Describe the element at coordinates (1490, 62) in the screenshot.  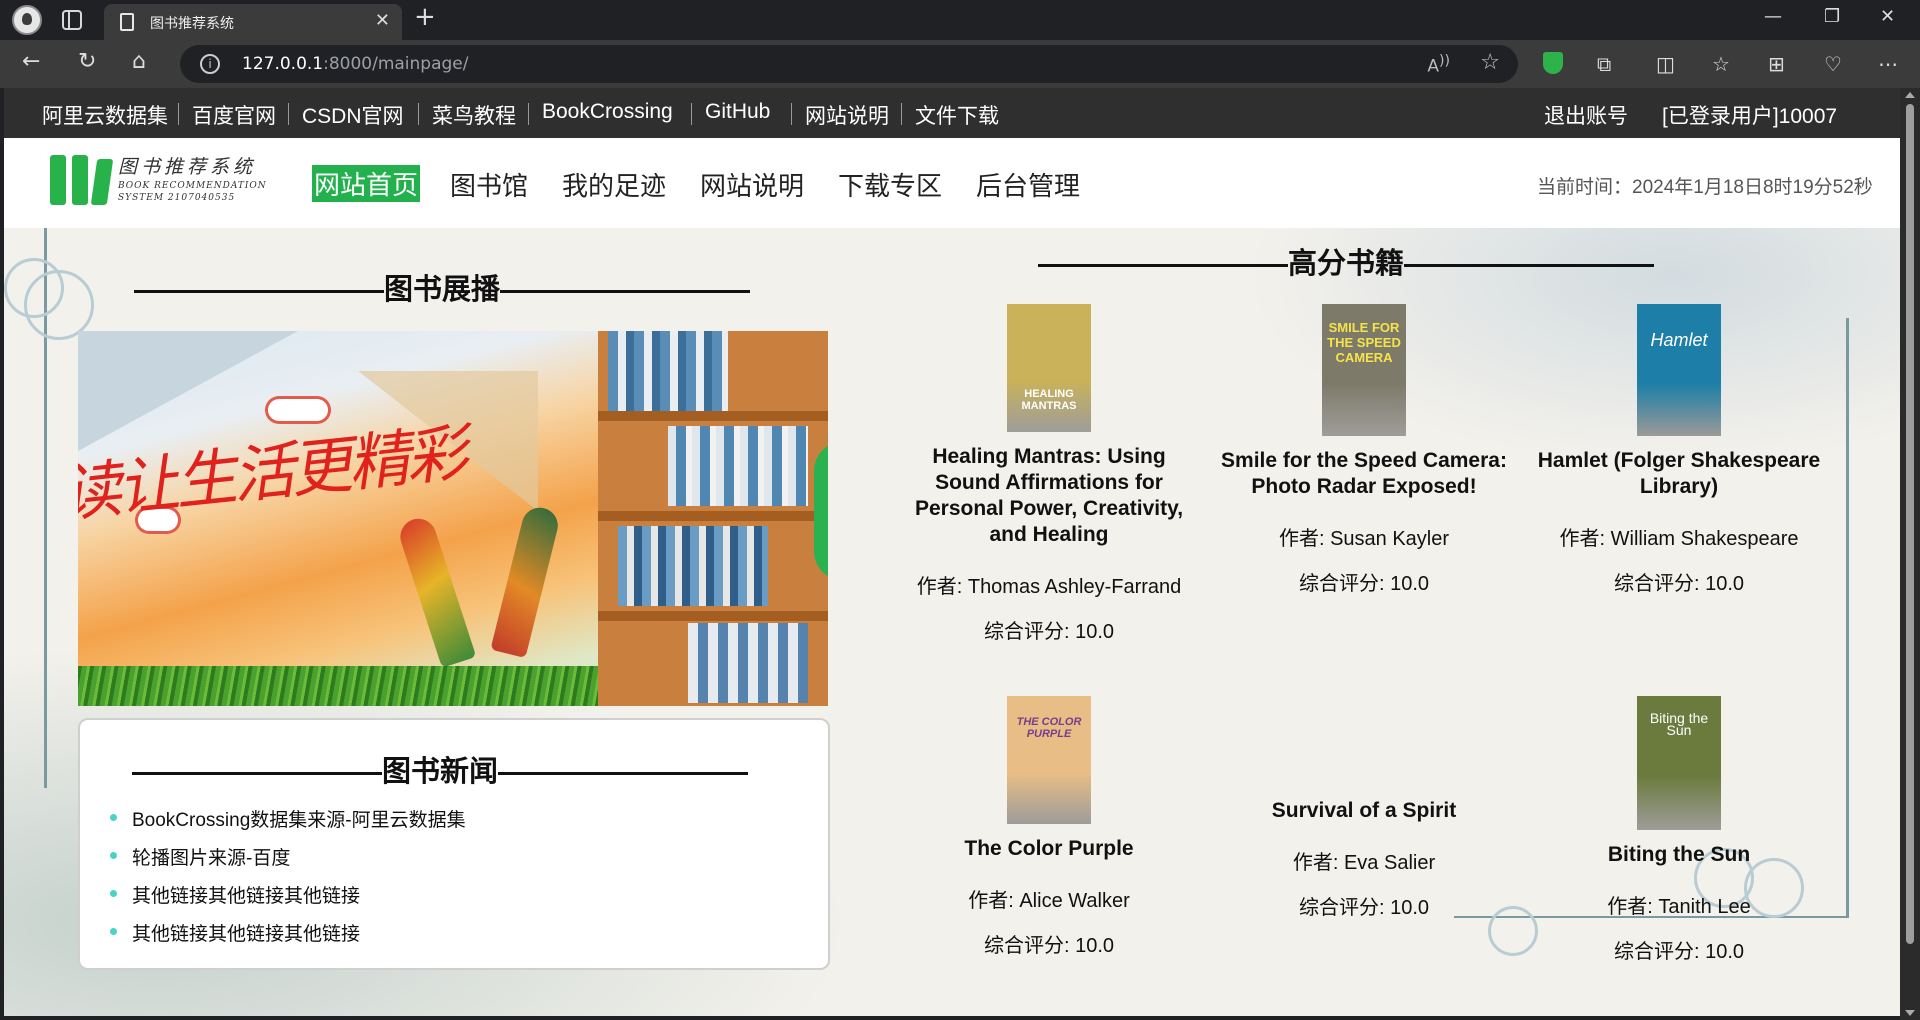
I see `favorite-star-icon: ☆` at that location.